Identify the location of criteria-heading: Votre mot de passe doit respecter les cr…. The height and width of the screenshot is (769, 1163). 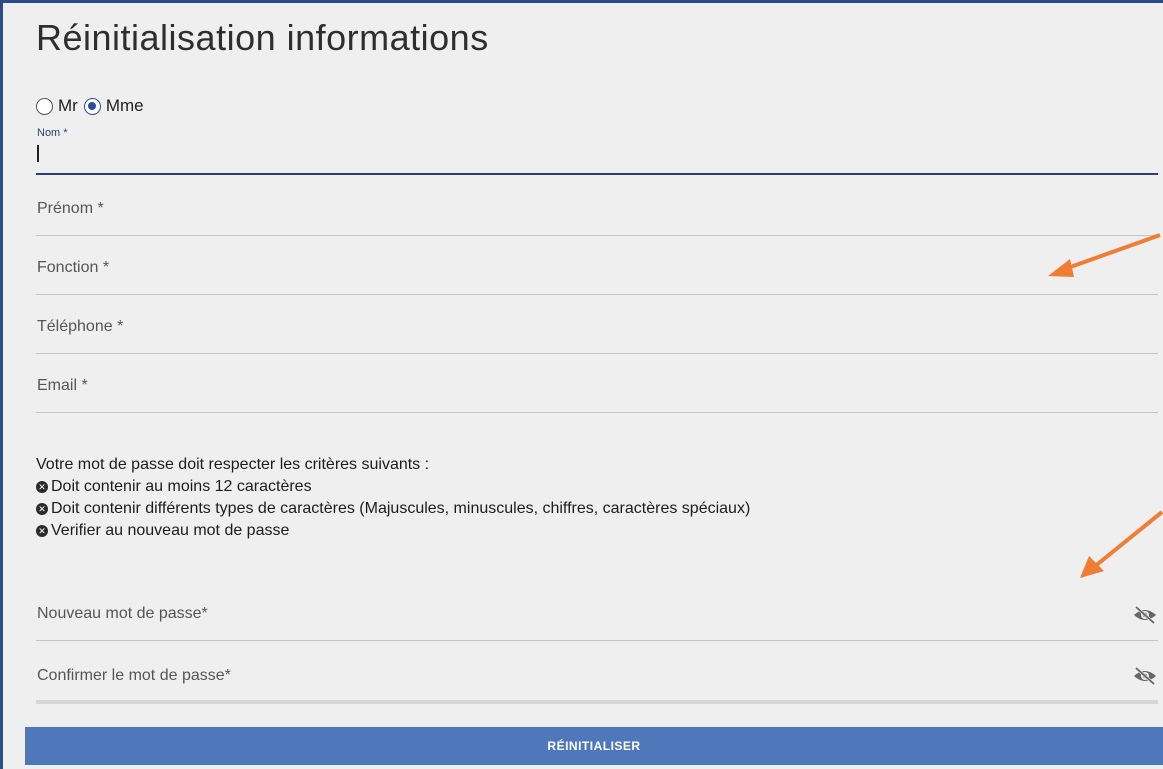
(233, 464).